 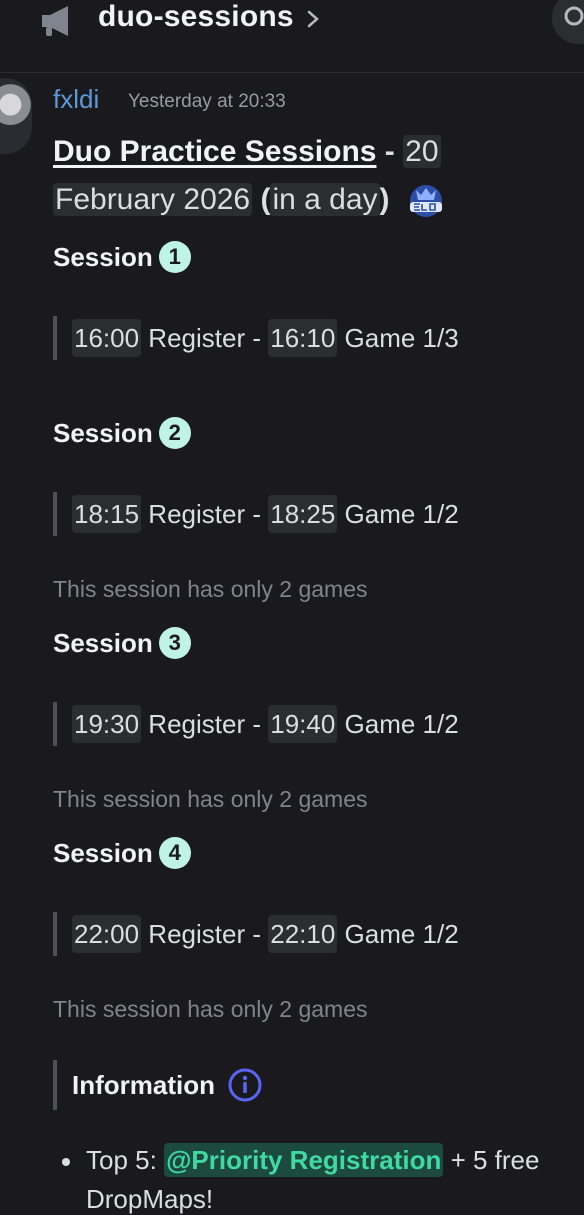 I want to click on session-heading-1: Session 1, so click(x=122, y=258).